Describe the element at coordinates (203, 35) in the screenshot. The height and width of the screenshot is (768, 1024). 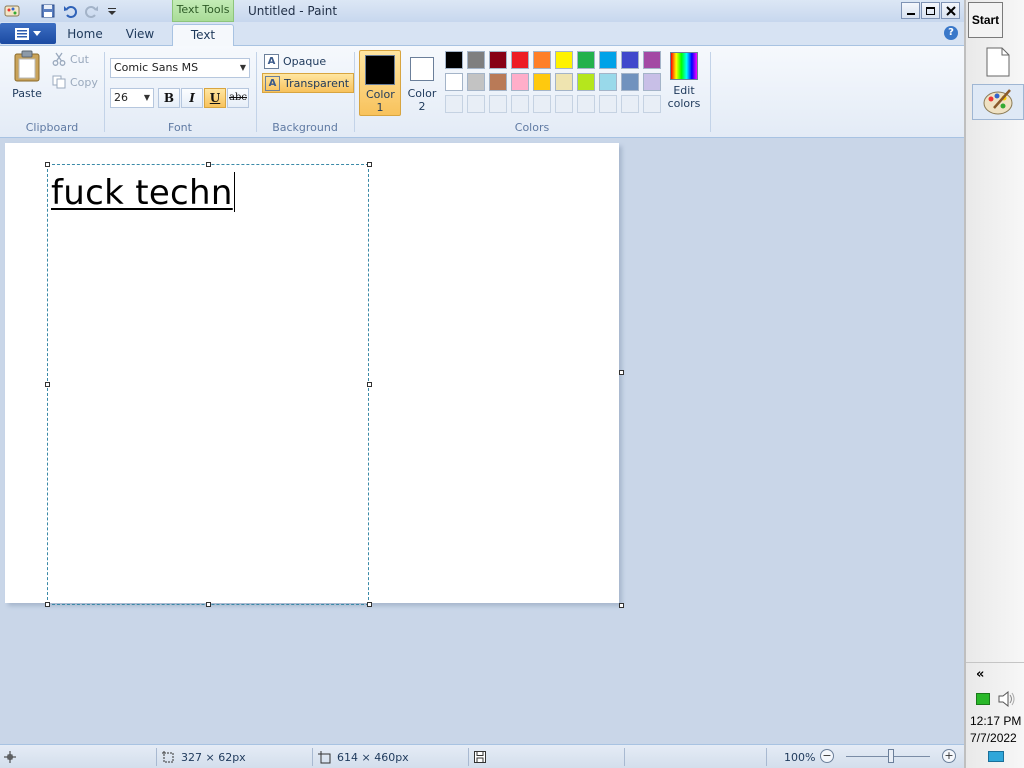
I see `tab-text: Text` at that location.